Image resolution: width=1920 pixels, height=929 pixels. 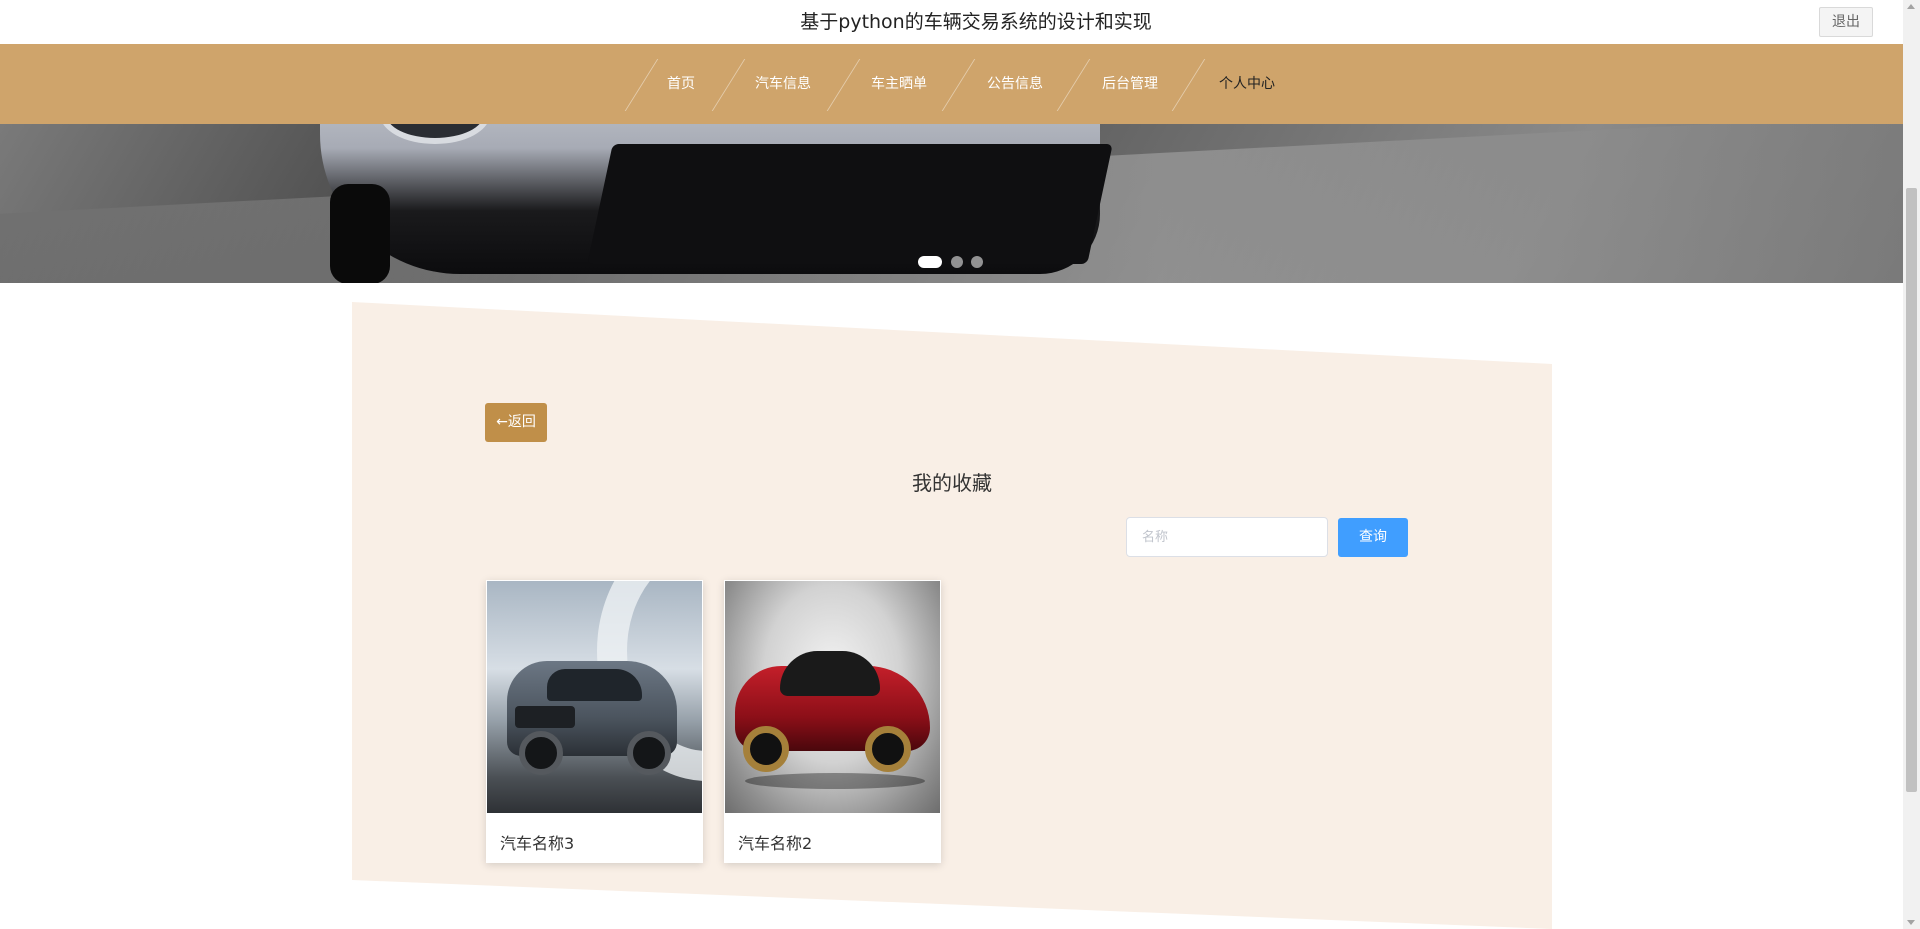 What do you see at coordinates (775, 843) in the screenshot?
I see `car-name: 汽车名称2` at bounding box center [775, 843].